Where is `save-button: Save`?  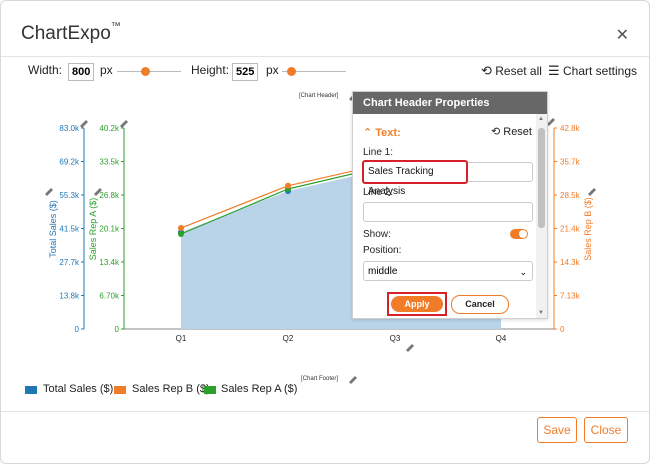 save-button: Save is located at coordinates (557, 430).